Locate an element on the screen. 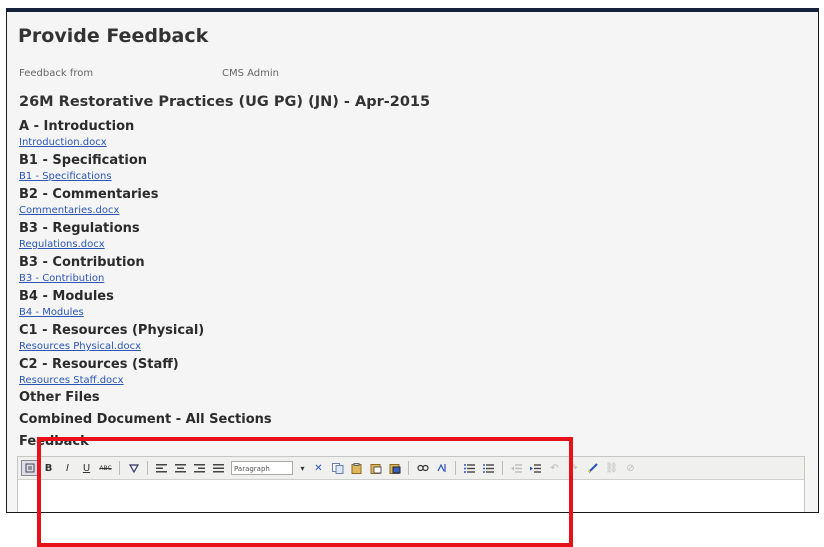 The image size is (824, 547). unlink-icon: ⊘ is located at coordinates (630, 468).